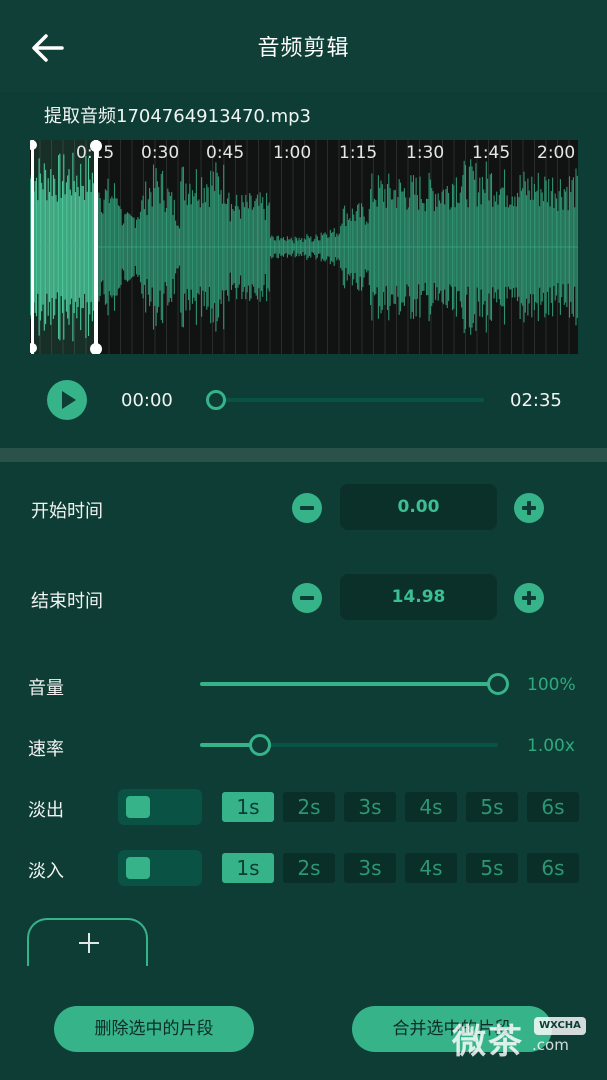 The image size is (607, 1080). I want to click on add-segment-button, so click(87, 942).